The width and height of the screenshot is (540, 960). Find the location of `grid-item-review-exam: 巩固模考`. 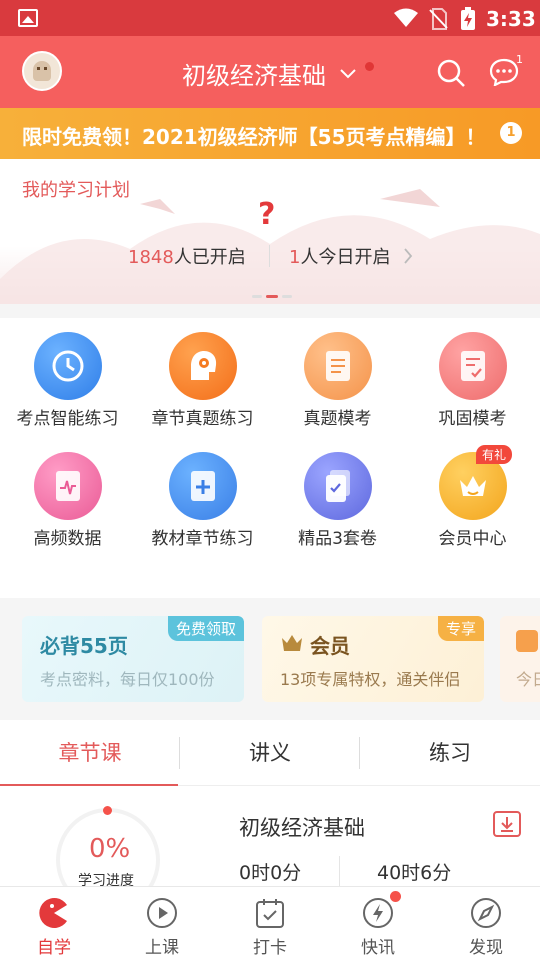

grid-item-review-exam: 巩固模考 is located at coordinates (472, 380).